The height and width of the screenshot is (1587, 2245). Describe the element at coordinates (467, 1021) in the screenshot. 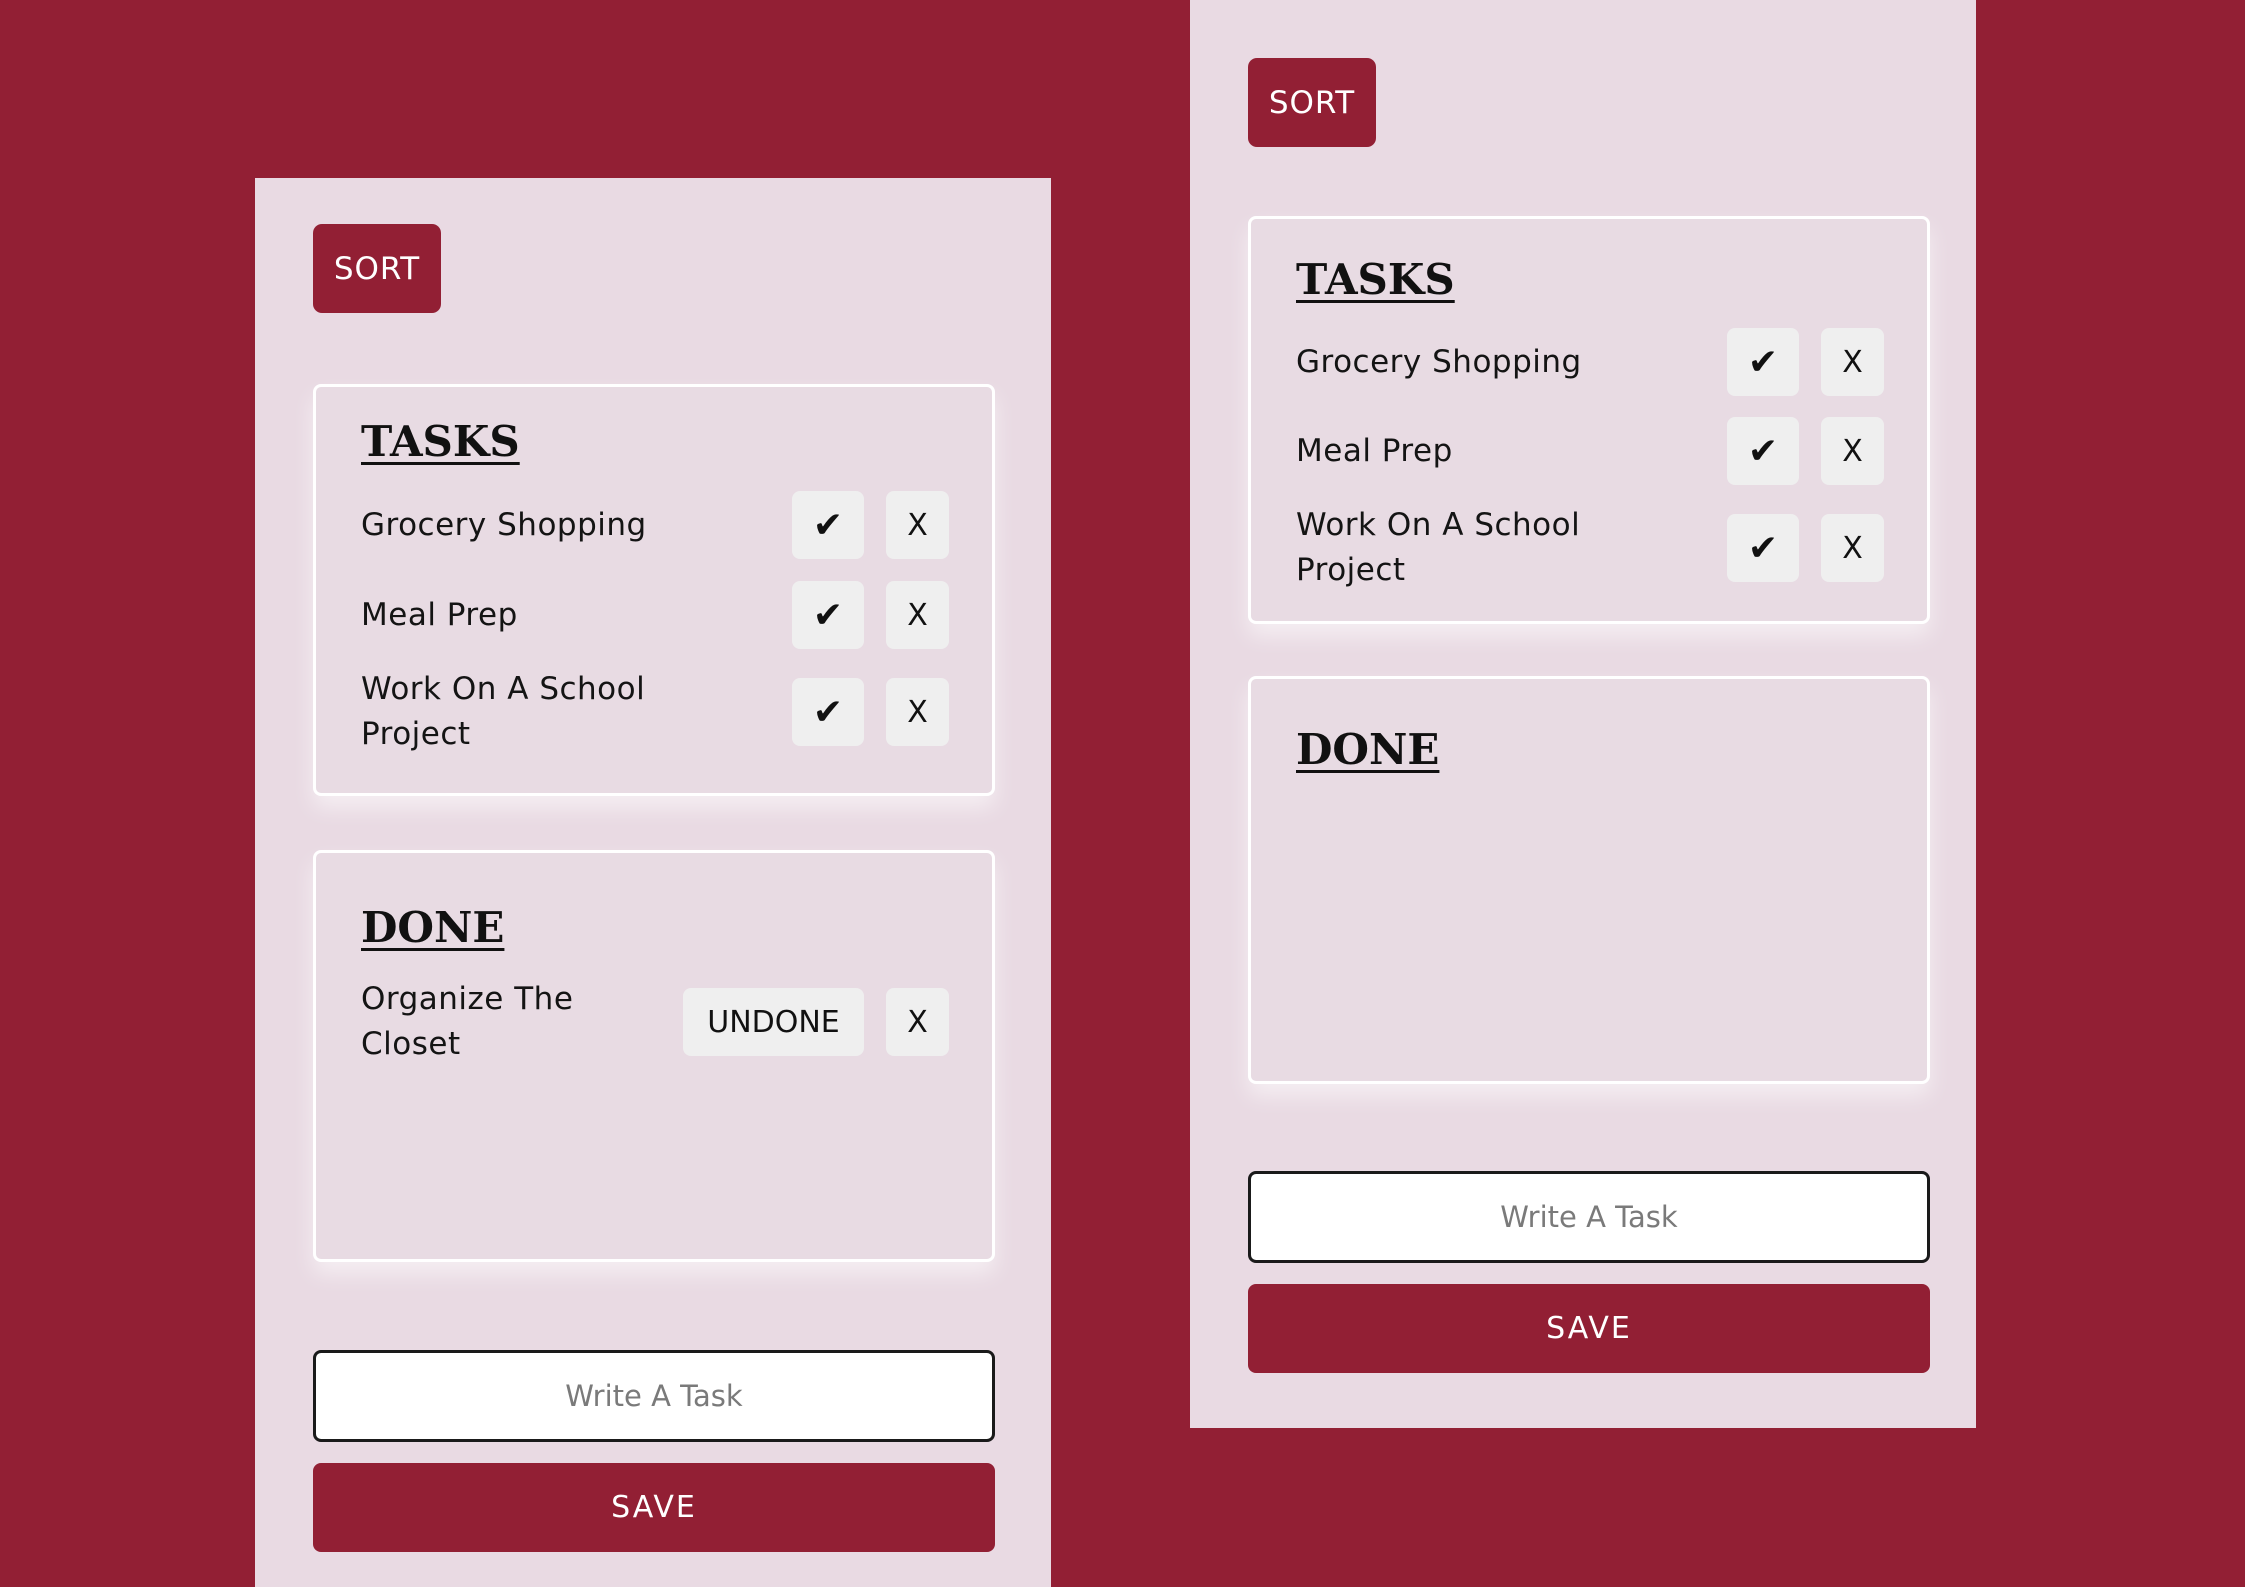

I see `done-task-label: Organize The Closet` at that location.